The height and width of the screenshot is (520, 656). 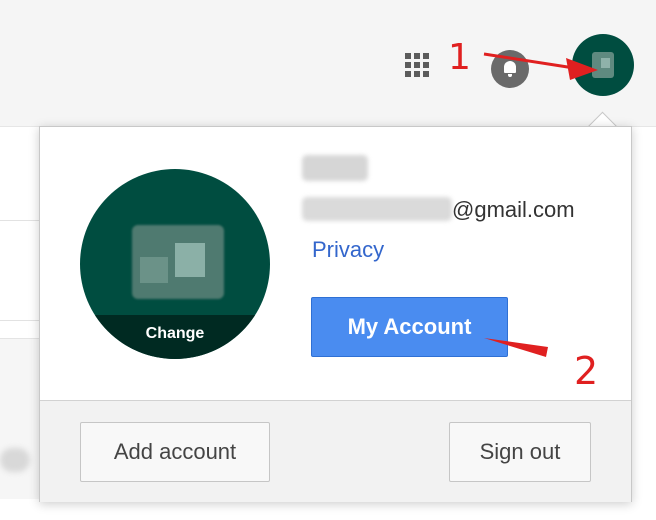 I want to click on account-avatar-button, so click(x=603, y=65).